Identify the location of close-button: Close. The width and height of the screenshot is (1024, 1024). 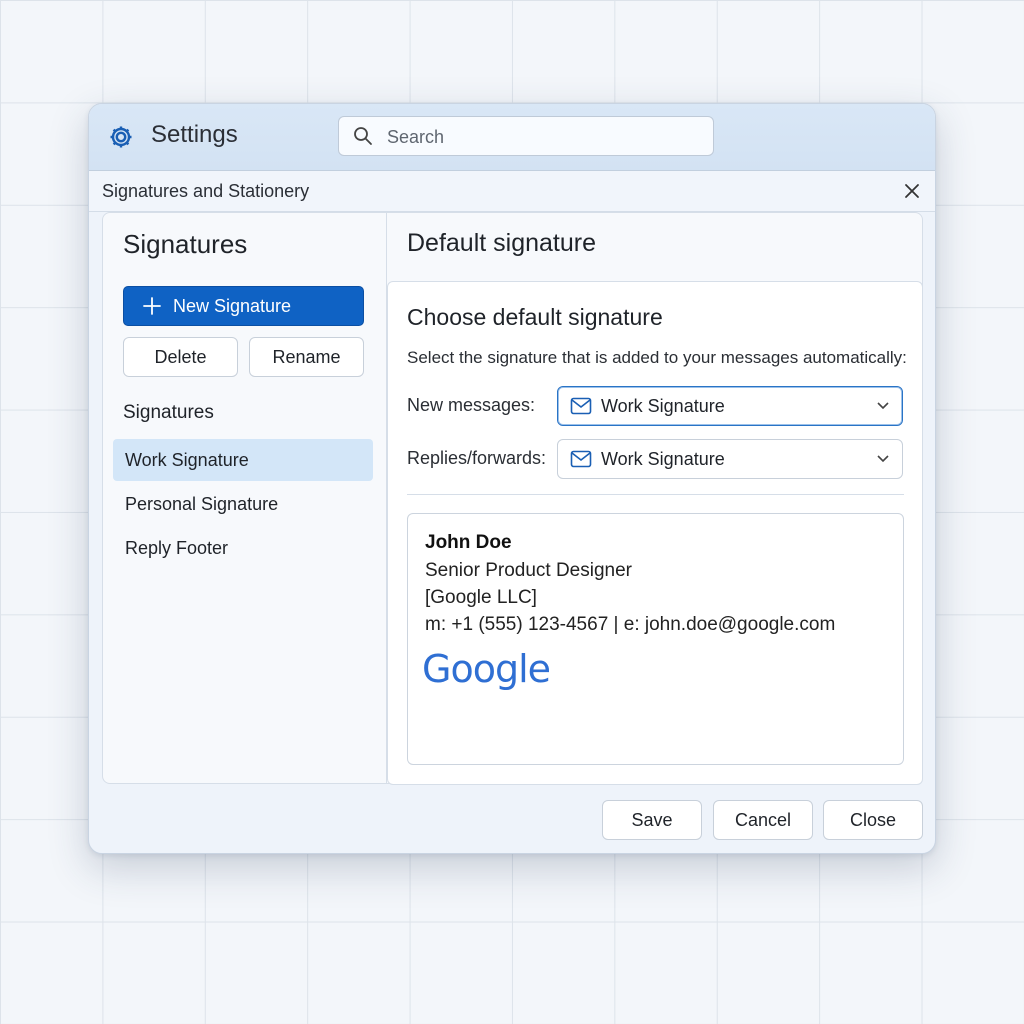
(873, 820).